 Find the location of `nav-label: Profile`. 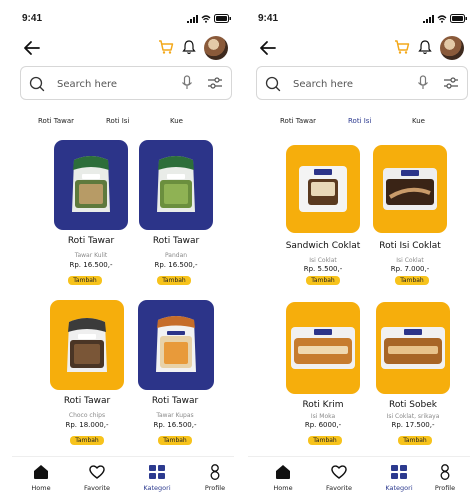

nav-label: Profile is located at coordinates (215, 488).